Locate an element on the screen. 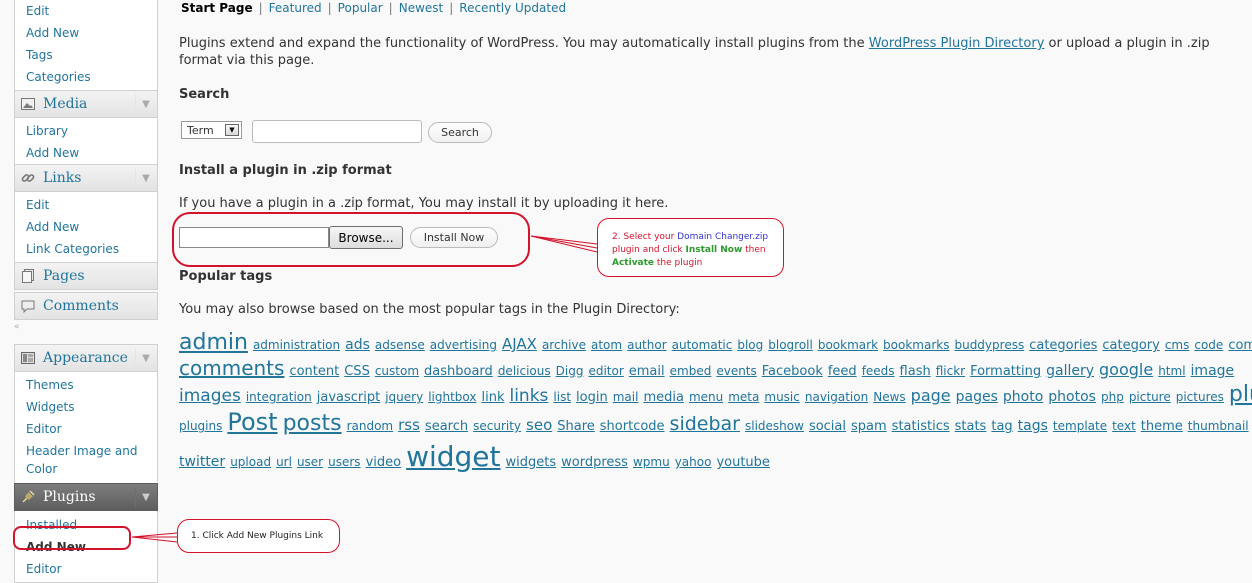 This screenshot has height=583, width=1252. tag-link: blogroll is located at coordinates (790, 345).